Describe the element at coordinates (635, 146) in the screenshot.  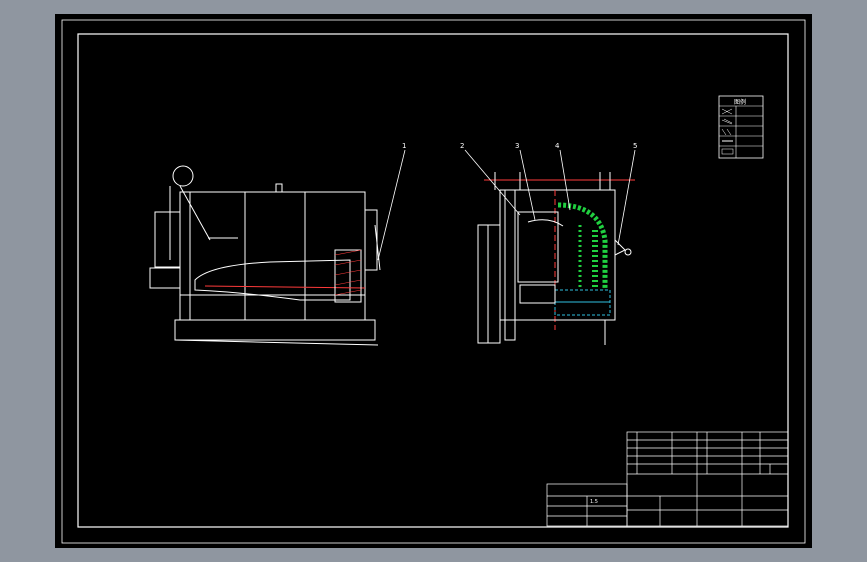
I see `svg-text: 5` at that location.